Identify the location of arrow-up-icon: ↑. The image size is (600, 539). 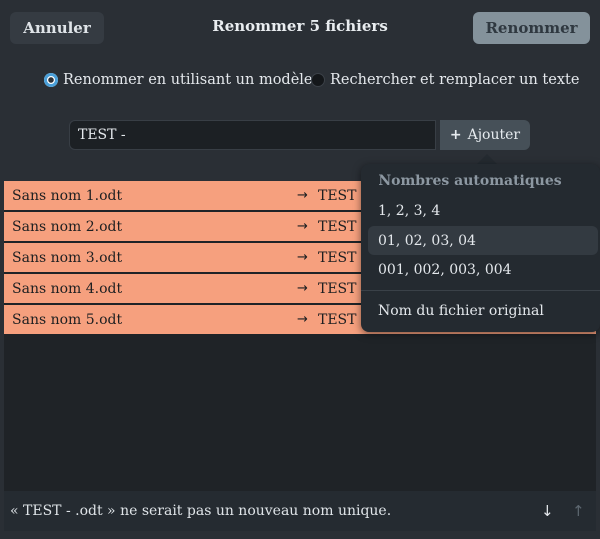
(578, 511).